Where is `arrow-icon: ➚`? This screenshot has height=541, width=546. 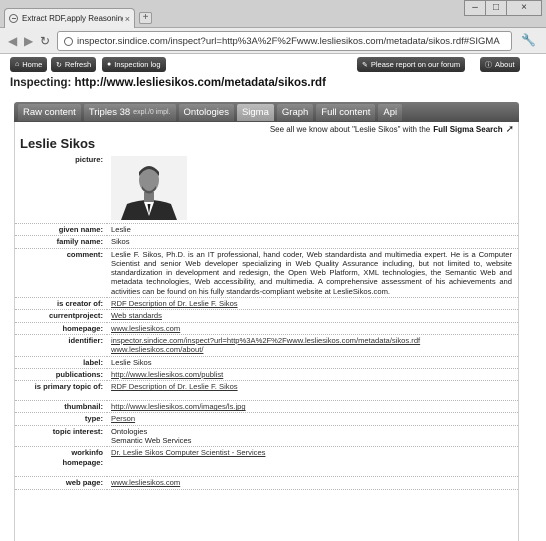
arrow-icon: ➚ is located at coordinates (509, 129).